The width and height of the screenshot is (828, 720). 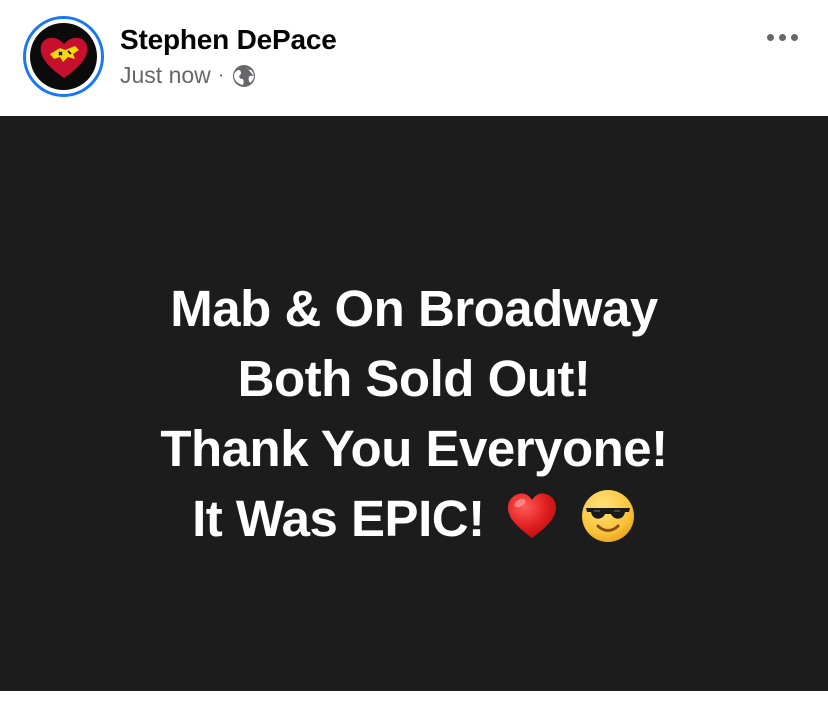 What do you see at coordinates (228, 40) in the screenshot?
I see `author-name: Stephen DePace` at bounding box center [228, 40].